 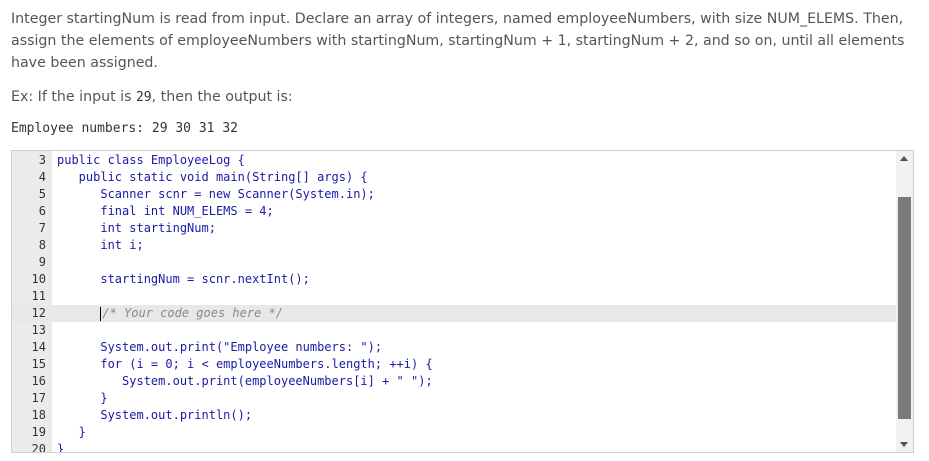 What do you see at coordinates (151, 160) in the screenshot?
I see `line-code: public class EmployeeLog {` at bounding box center [151, 160].